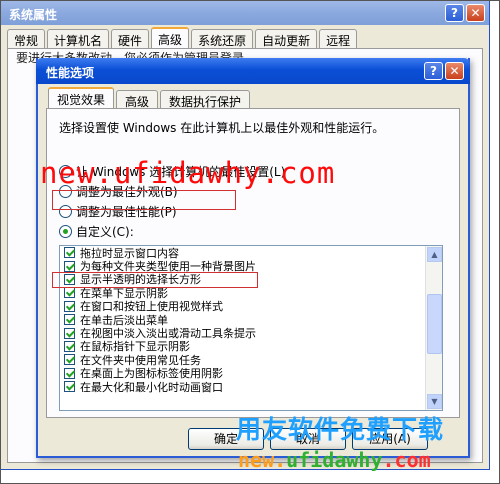 The image size is (500, 484). I want to click on visual-effects-description: 选择设置使 Windows 在此计算机上以最佳外观和性能运行。, so click(222, 128).